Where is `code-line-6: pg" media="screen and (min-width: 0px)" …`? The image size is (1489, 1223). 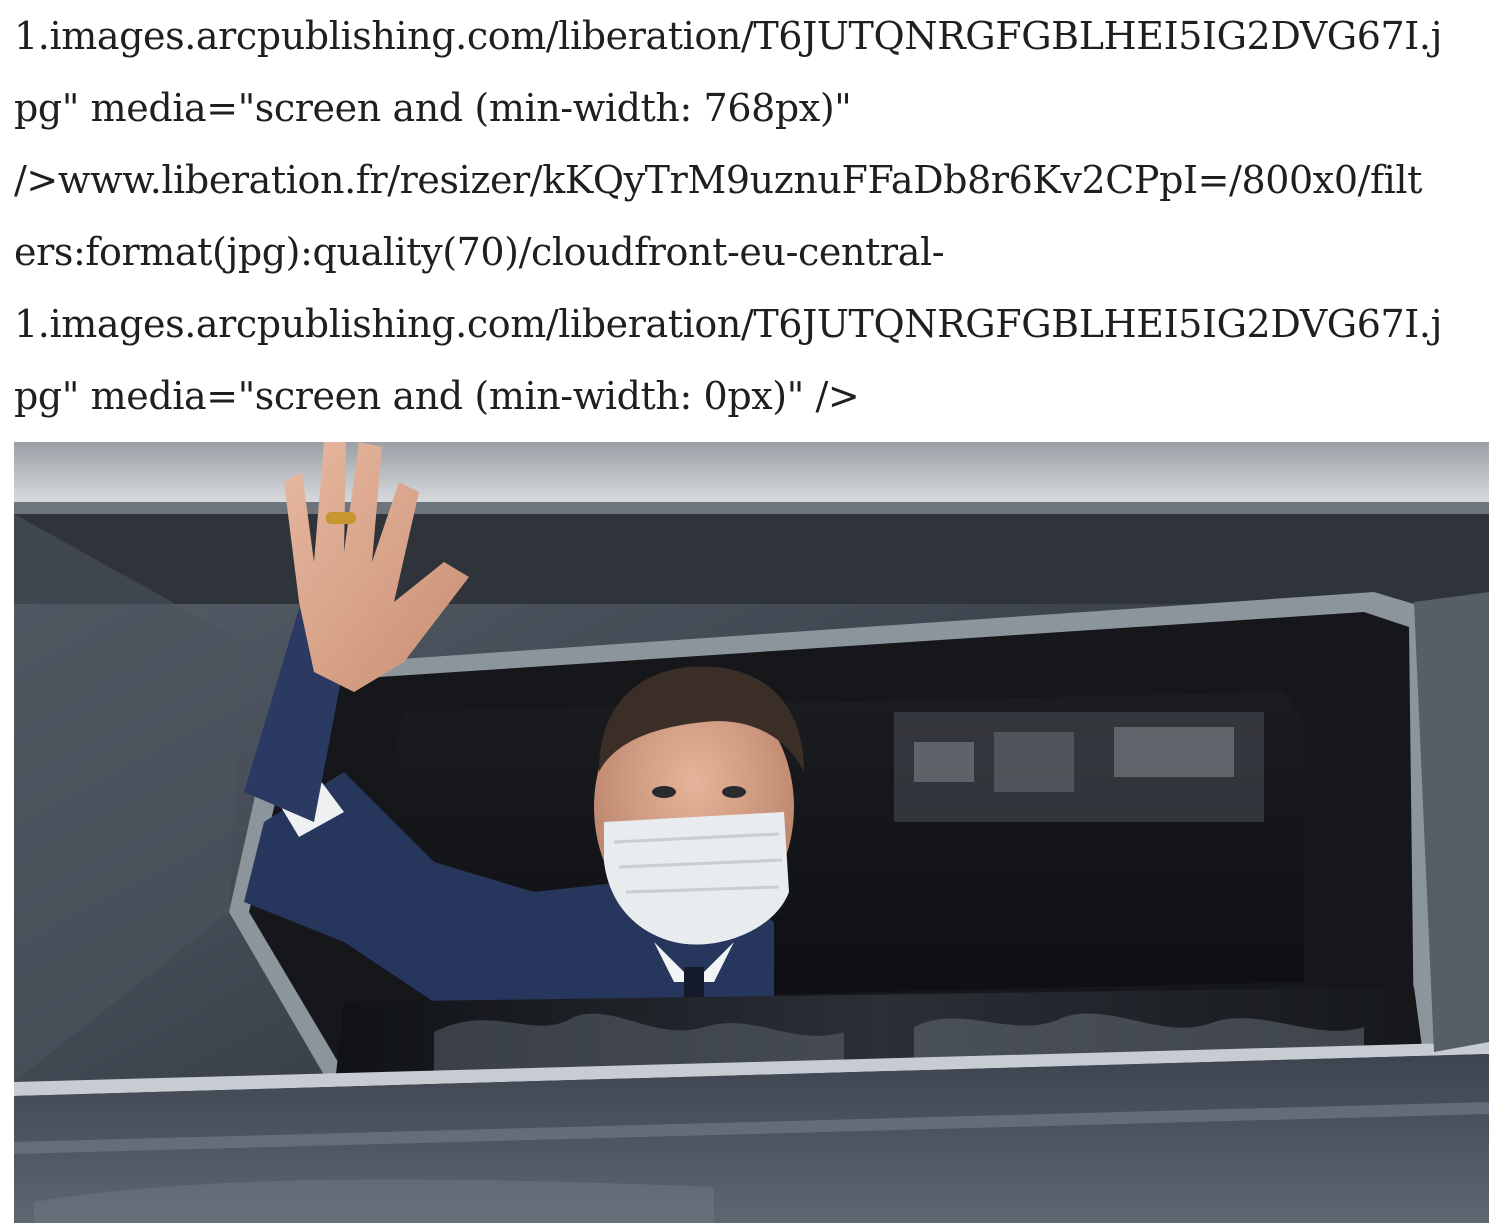 code-line-6: pg" media="screen and (min-width: 0px)" … is located at coordinates (437, 396).